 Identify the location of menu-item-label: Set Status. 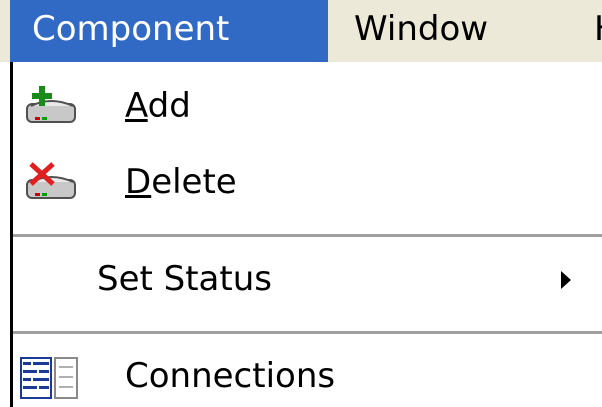
(184, 279).